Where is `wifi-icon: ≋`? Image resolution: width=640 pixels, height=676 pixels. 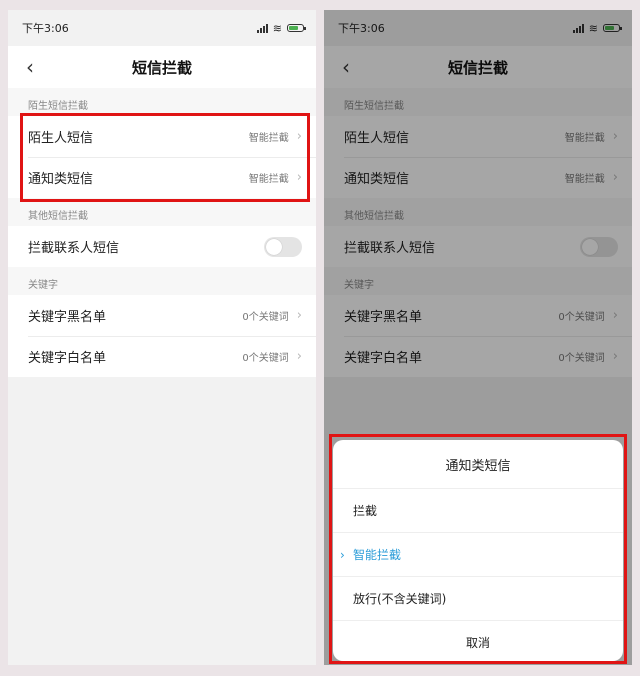 wifi-icon: ≋ is located at coordinates (277, 28).